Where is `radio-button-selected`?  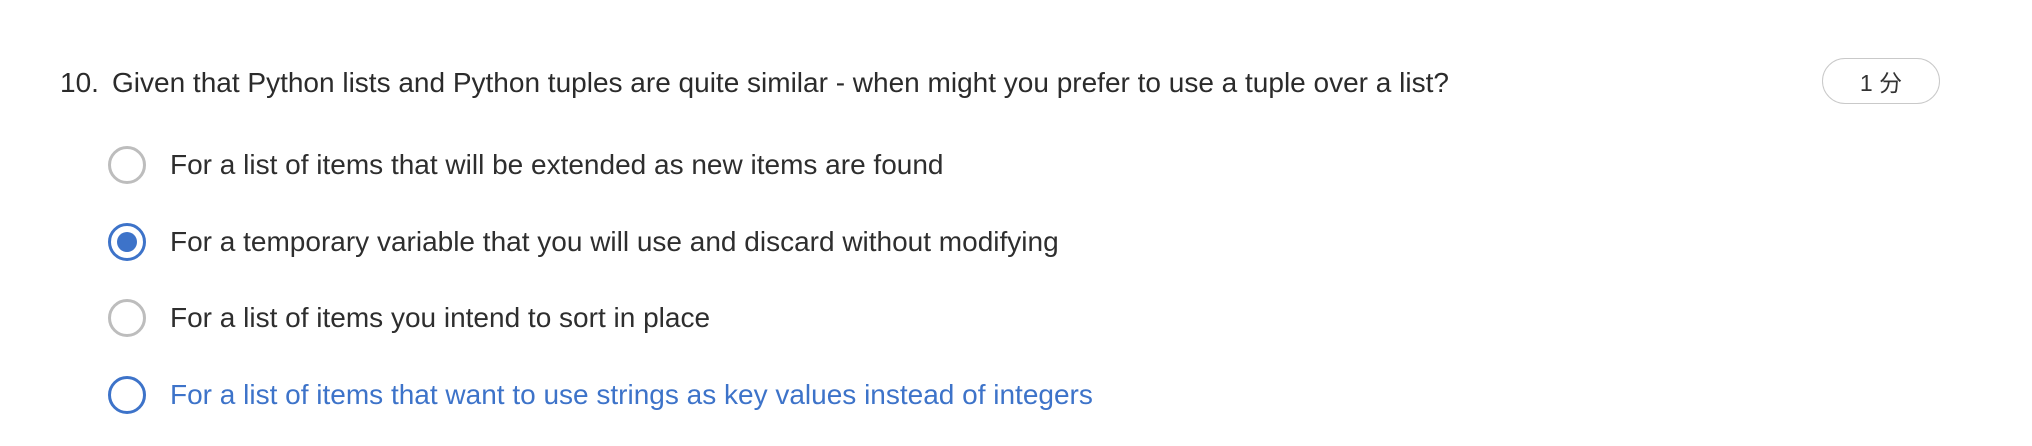
radio-button-selected is located at coordinates (127, 241).